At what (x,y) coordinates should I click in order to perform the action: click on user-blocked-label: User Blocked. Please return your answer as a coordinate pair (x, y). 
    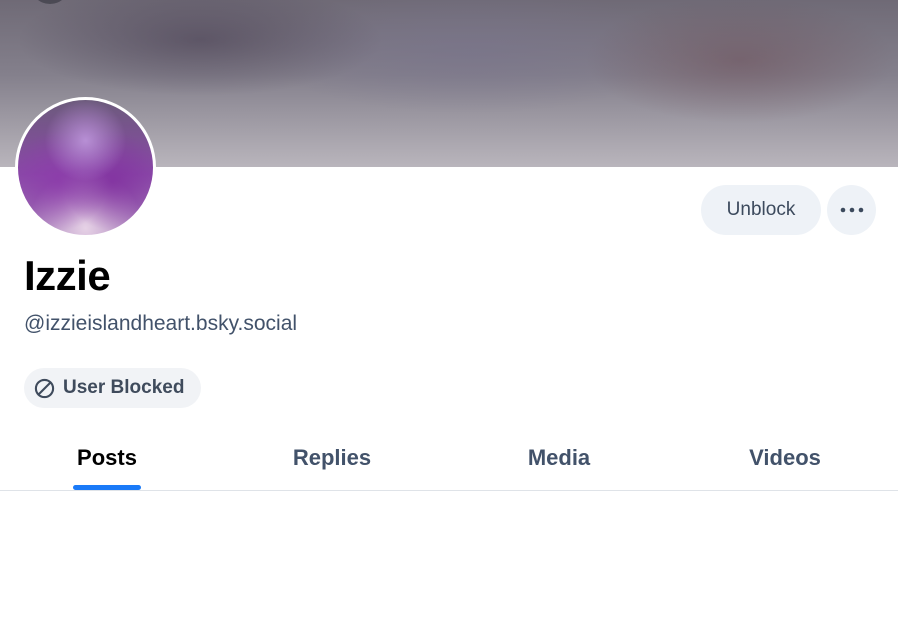
    Looking at the image, I should click on (124, 387).